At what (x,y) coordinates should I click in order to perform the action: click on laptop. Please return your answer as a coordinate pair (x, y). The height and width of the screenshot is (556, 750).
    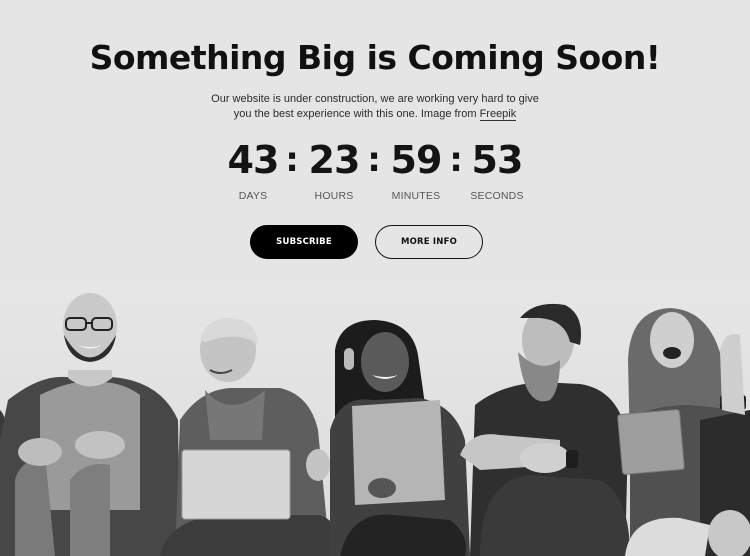
    Looking at the image, I should click on (236, 484).